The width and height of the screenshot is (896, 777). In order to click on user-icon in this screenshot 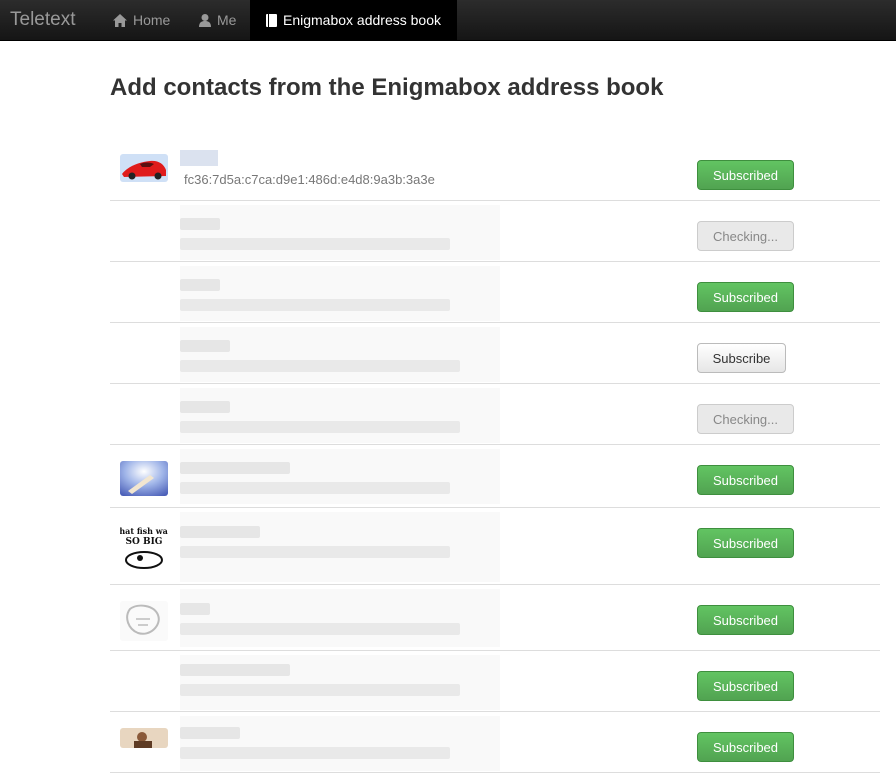, I will do `click(205, 20)`.